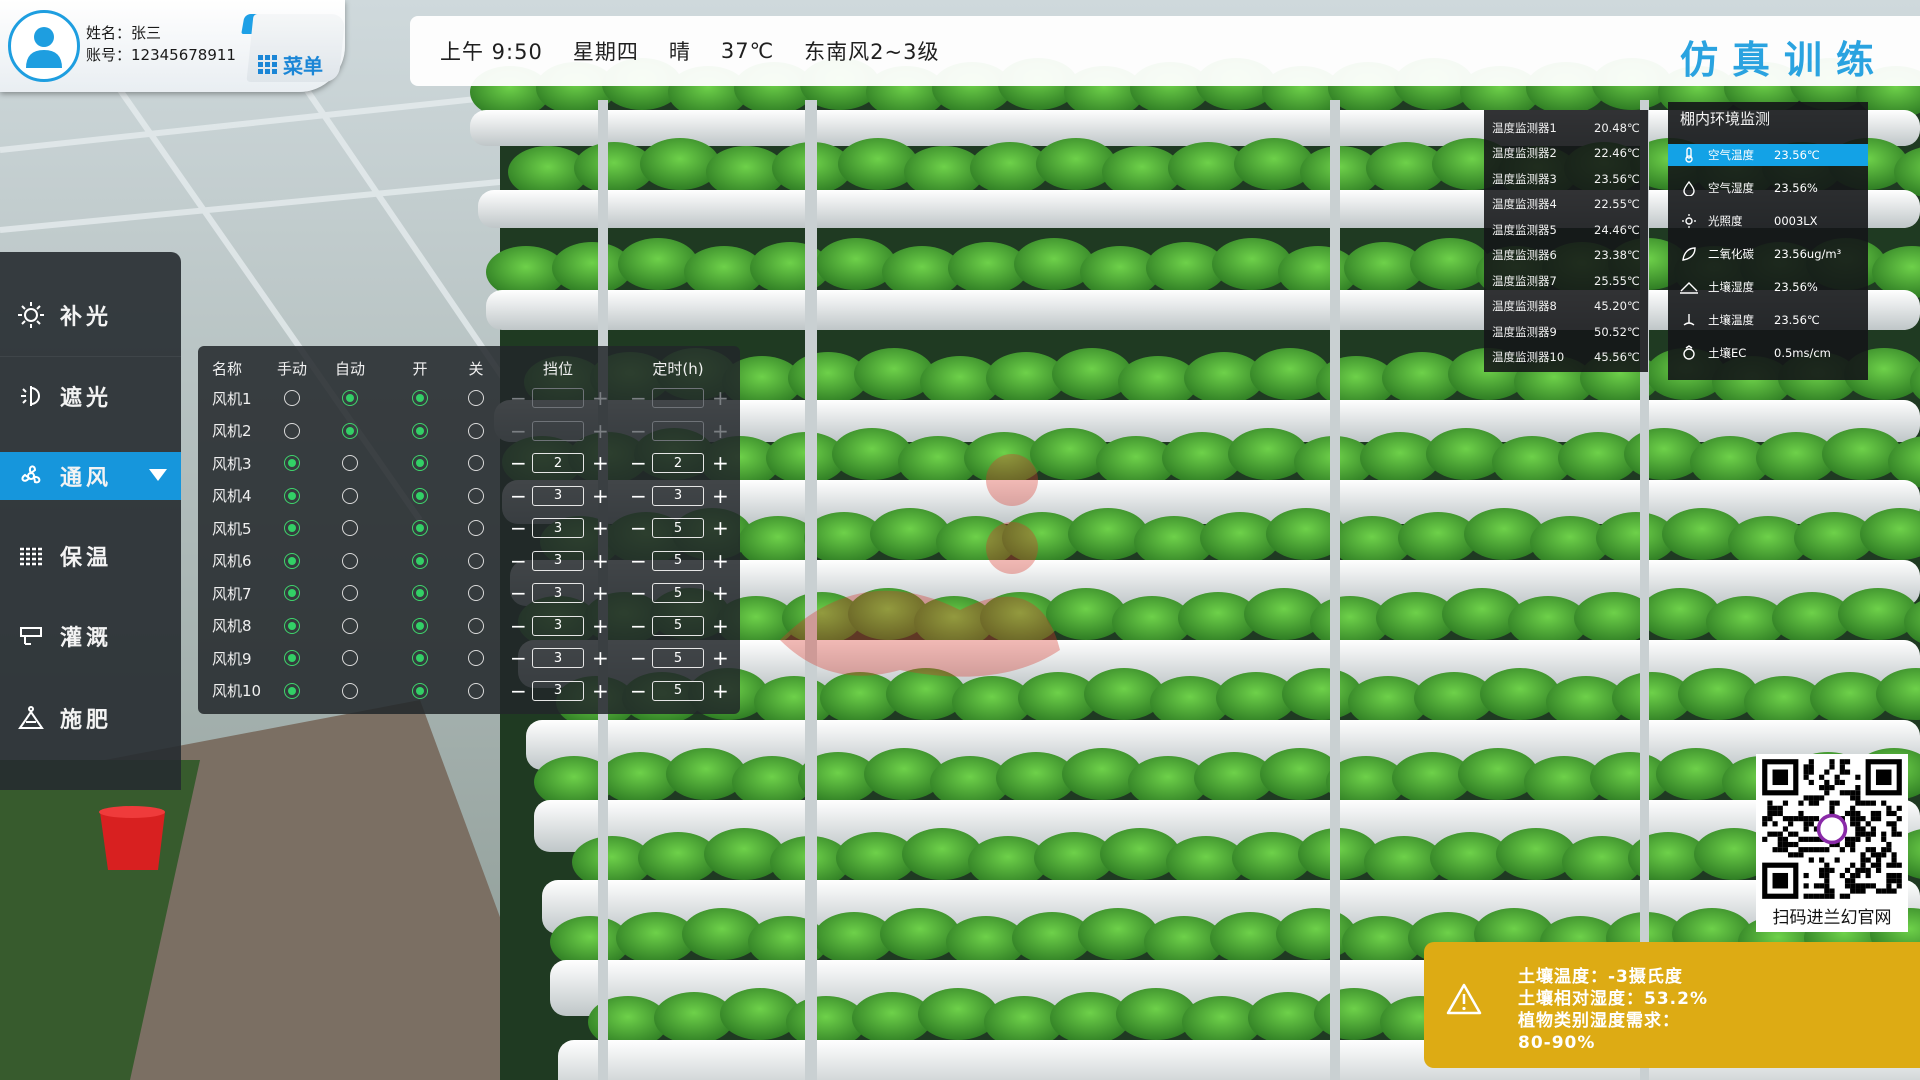 This screenshot has height=1080, width=1920. What do you see at coordinates (1768, 188) in the screenshot?
I see `env-row: 空气湿度 23.56%` at bounding box center [1768, 188].